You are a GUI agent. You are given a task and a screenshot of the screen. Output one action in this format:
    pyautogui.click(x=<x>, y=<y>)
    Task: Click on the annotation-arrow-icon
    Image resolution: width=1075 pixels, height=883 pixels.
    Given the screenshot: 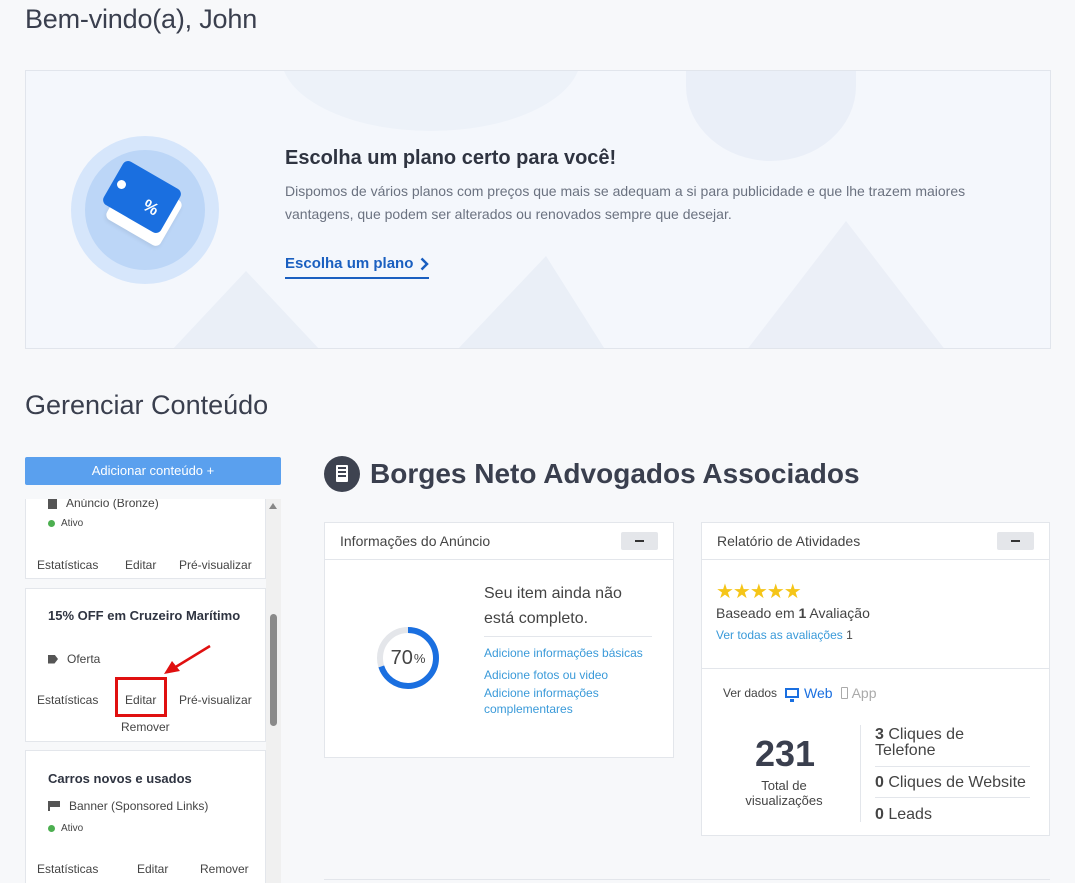 What is the action you would take?
    pyautogui.click(x=187, y=659)
    